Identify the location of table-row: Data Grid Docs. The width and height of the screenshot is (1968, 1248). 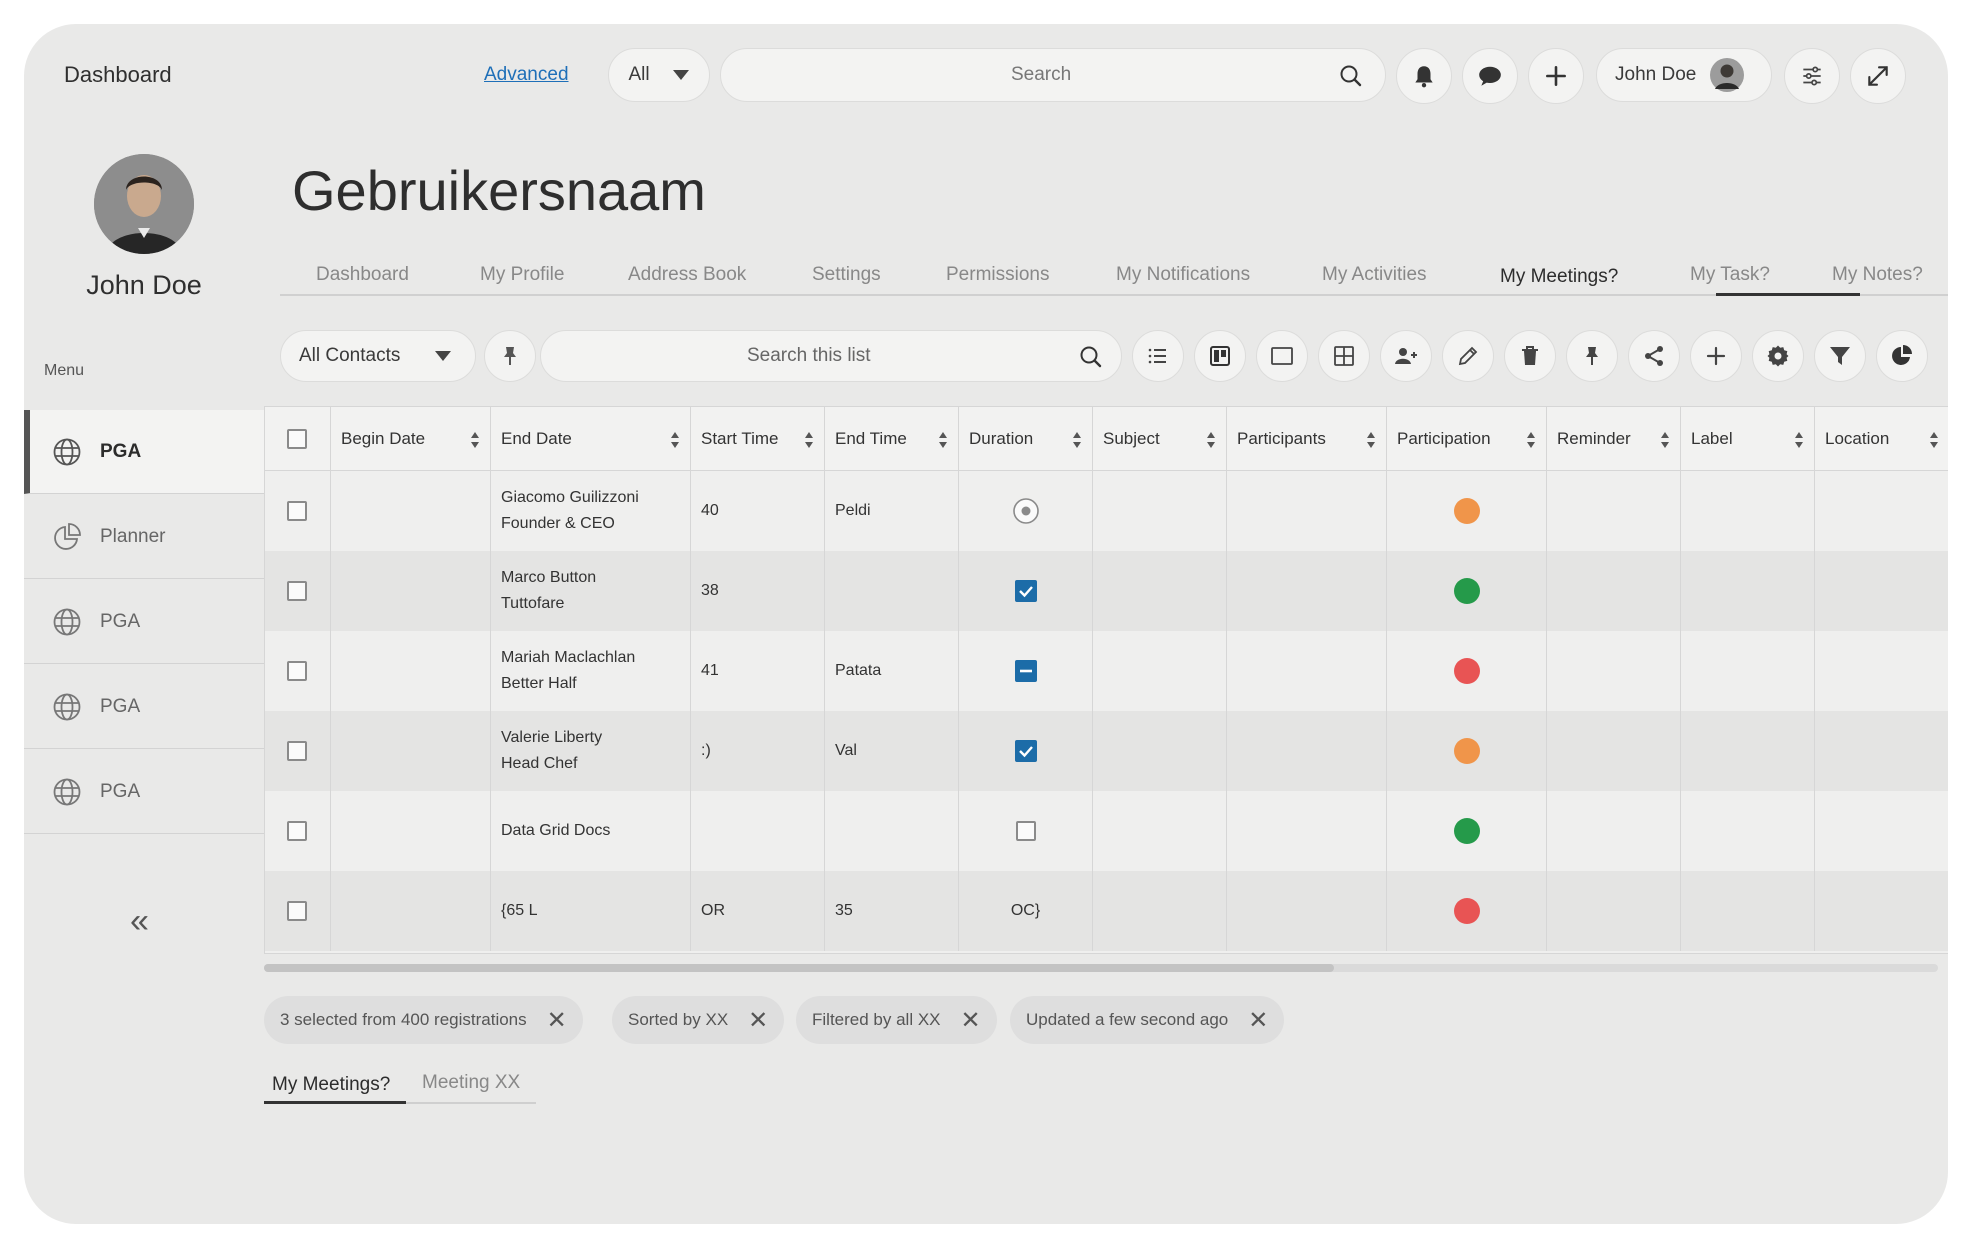
(1106, 831).